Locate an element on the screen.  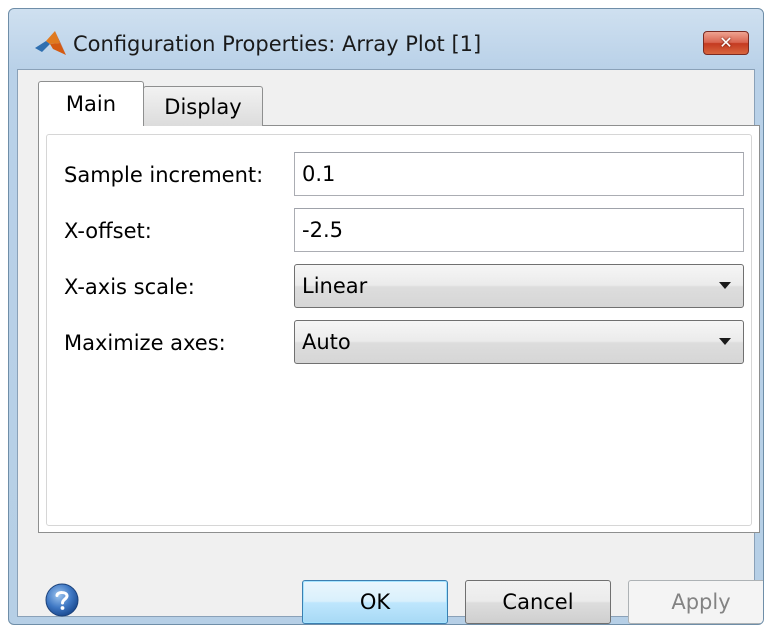
x-axis-scale-value: Linear is located at coordinates (335, 286).